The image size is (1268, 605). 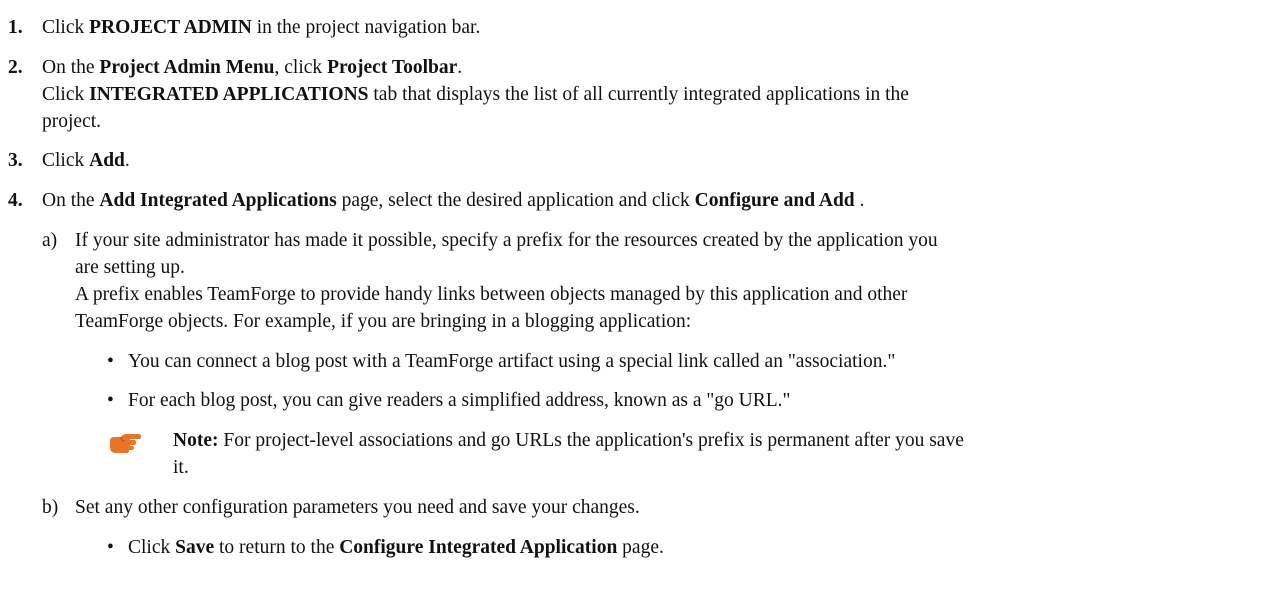 I want to click on step-1-post: in the project navigation bar., so click(x=366, y=27).